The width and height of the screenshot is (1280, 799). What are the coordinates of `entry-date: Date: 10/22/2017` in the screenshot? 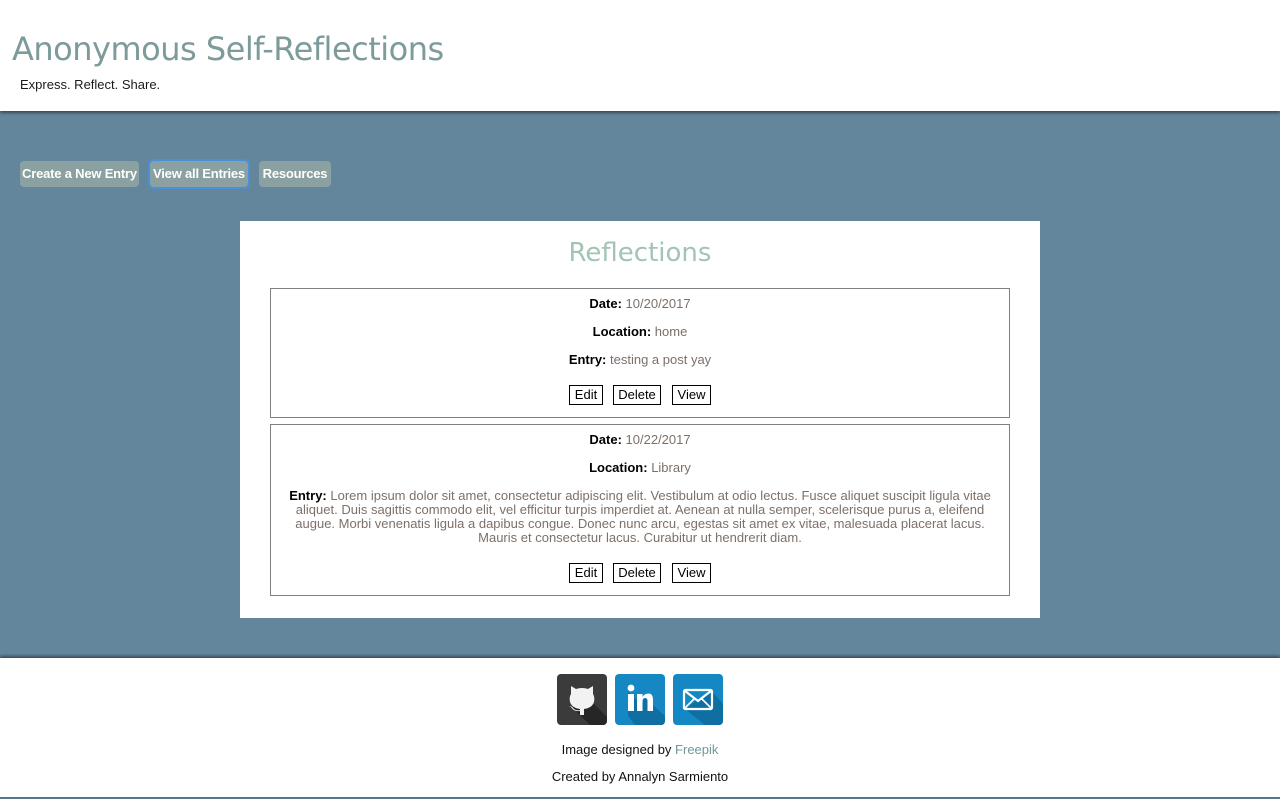 It's located at (640, 440).